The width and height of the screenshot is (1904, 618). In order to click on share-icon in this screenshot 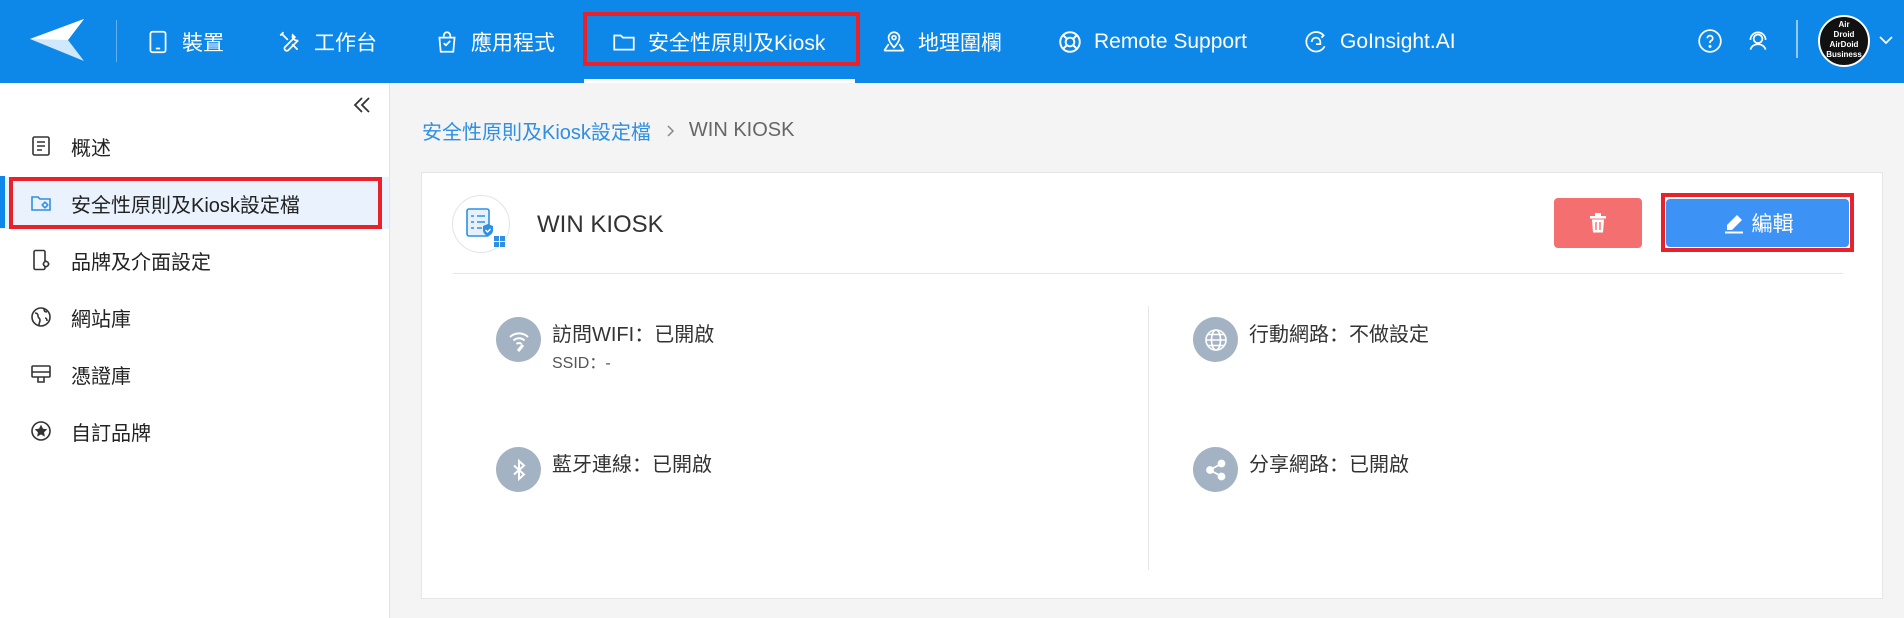, I will do `click(1215, 469)`.